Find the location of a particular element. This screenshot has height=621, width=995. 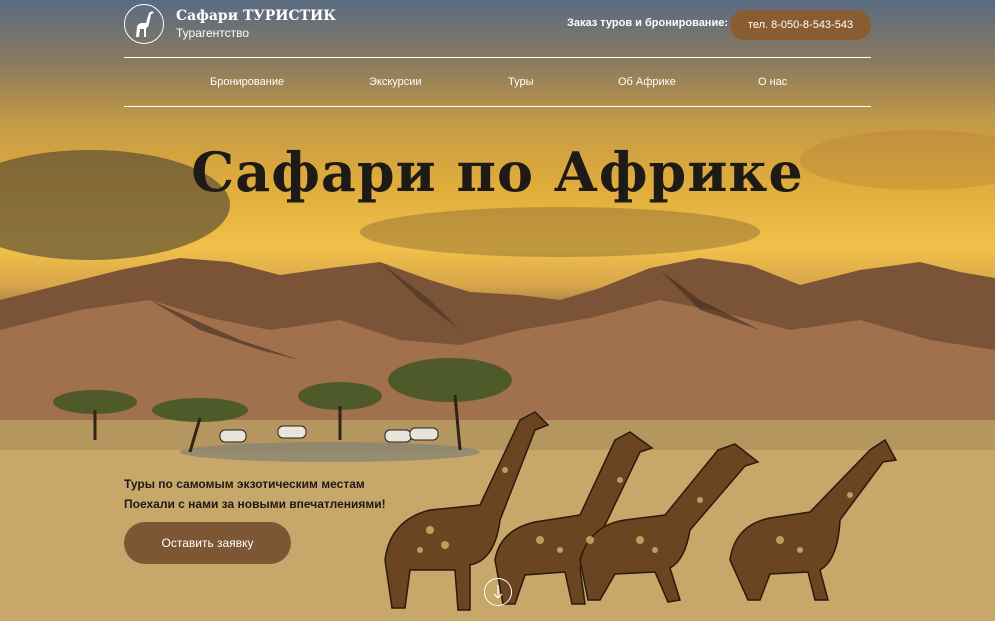

giraffe-icon is located at coordinates (144, 24).